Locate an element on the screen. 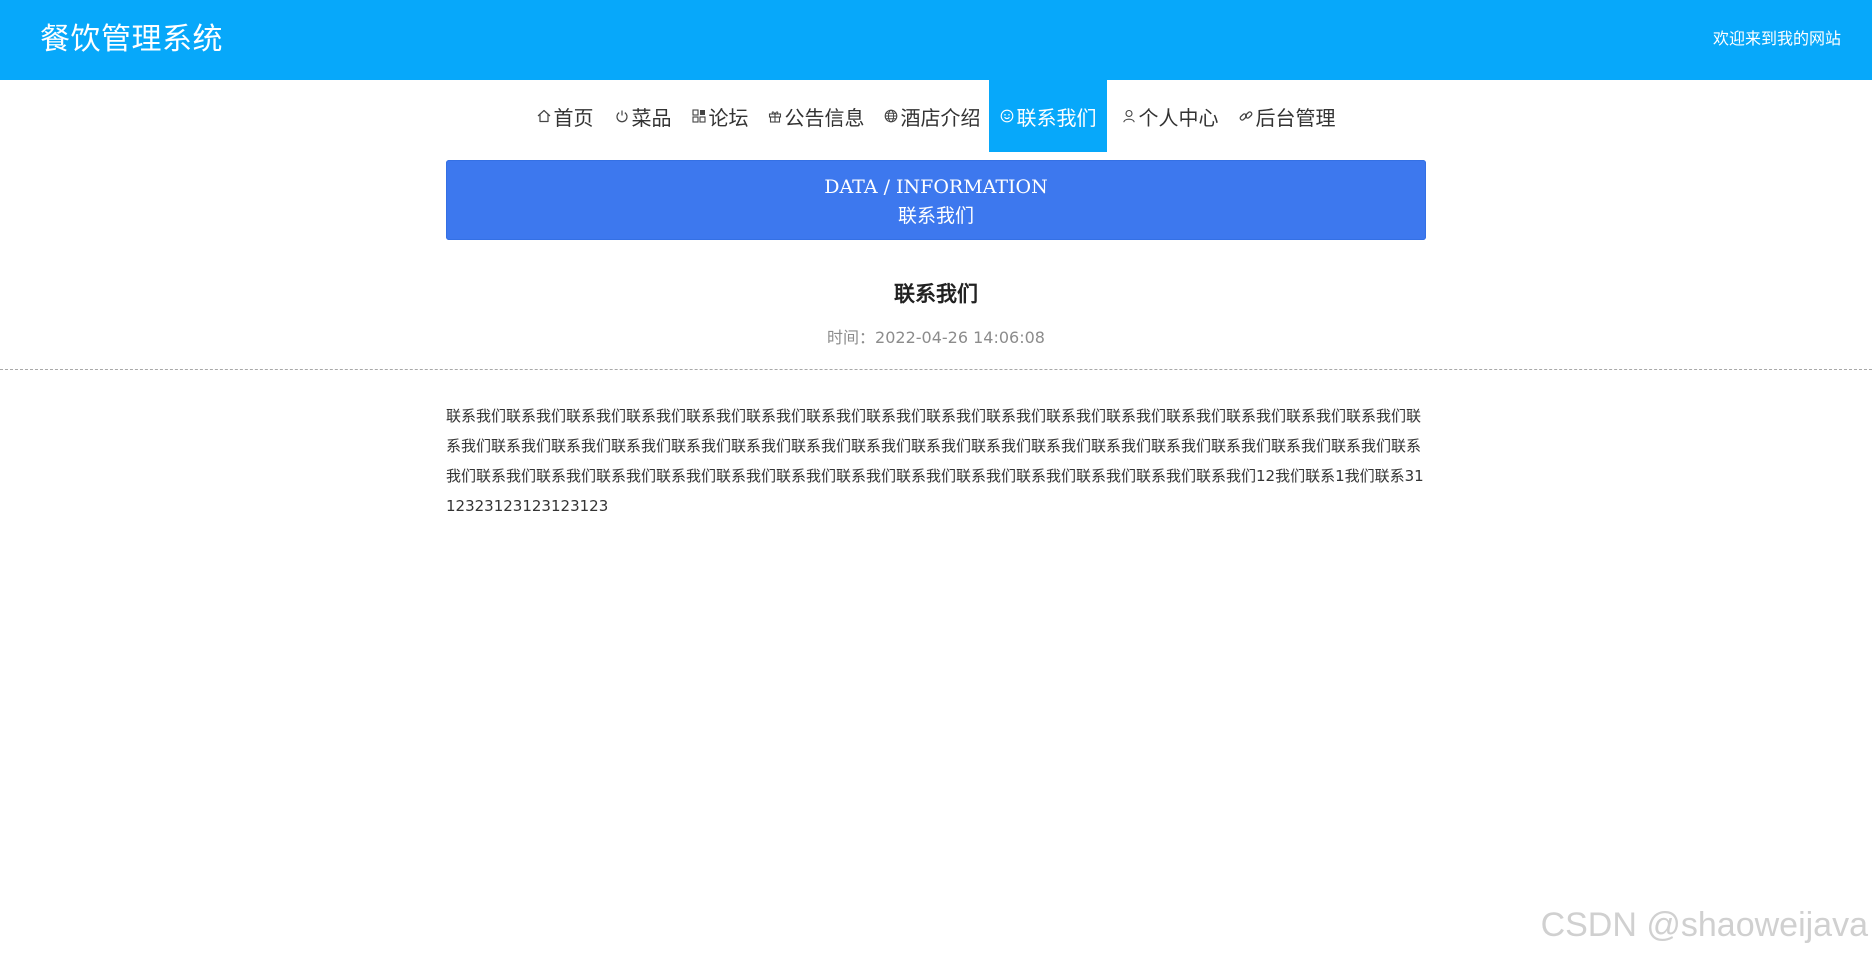 This screenshot has height=958, width=1872. time-value: 2022-04-26 14:06:08 is located at coordinates (960, 337).